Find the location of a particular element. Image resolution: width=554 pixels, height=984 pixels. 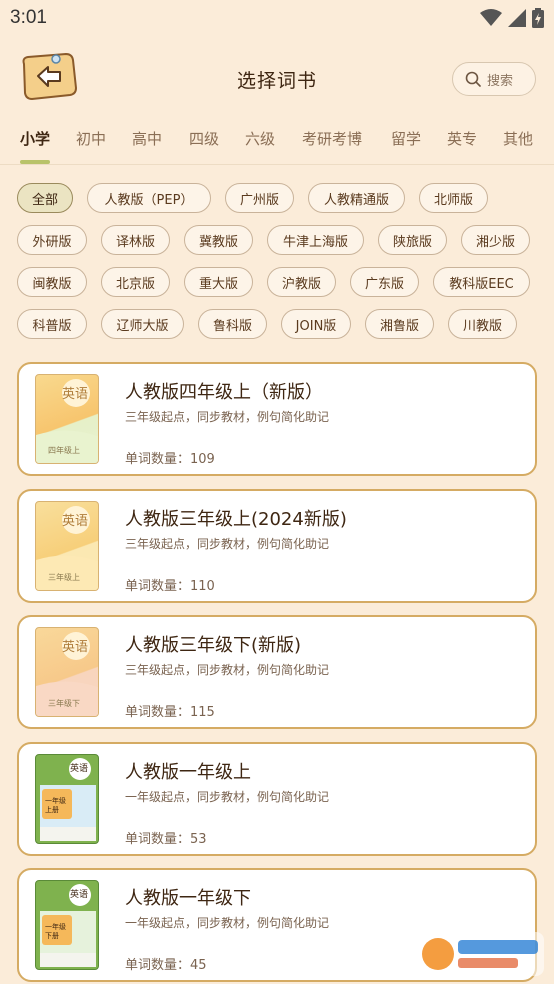

status-bar: 3:01 is located at coordinates (277, 18).